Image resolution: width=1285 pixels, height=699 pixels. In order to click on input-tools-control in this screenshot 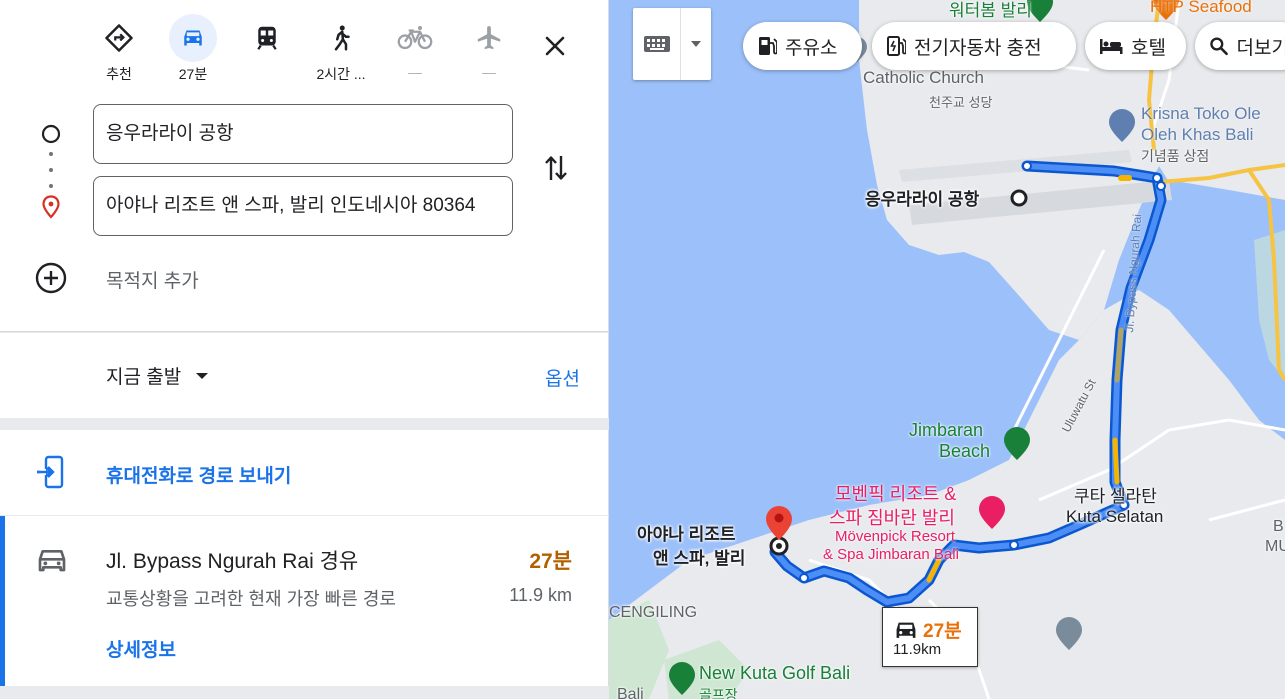, I will do `click(672, 44)`.